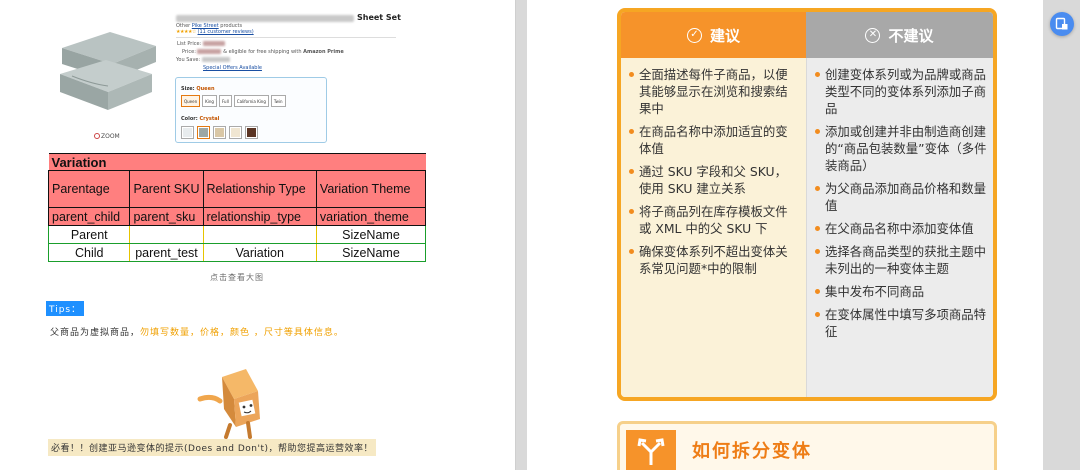 This screenshot has height=470, width=1080. What do you see at coordinates (901, 91) in the screenshot?
I see `list-item: 创建变体系列或为品牌或商品类型不同的变体系列添加子商品` at bounding box center [901, 91].